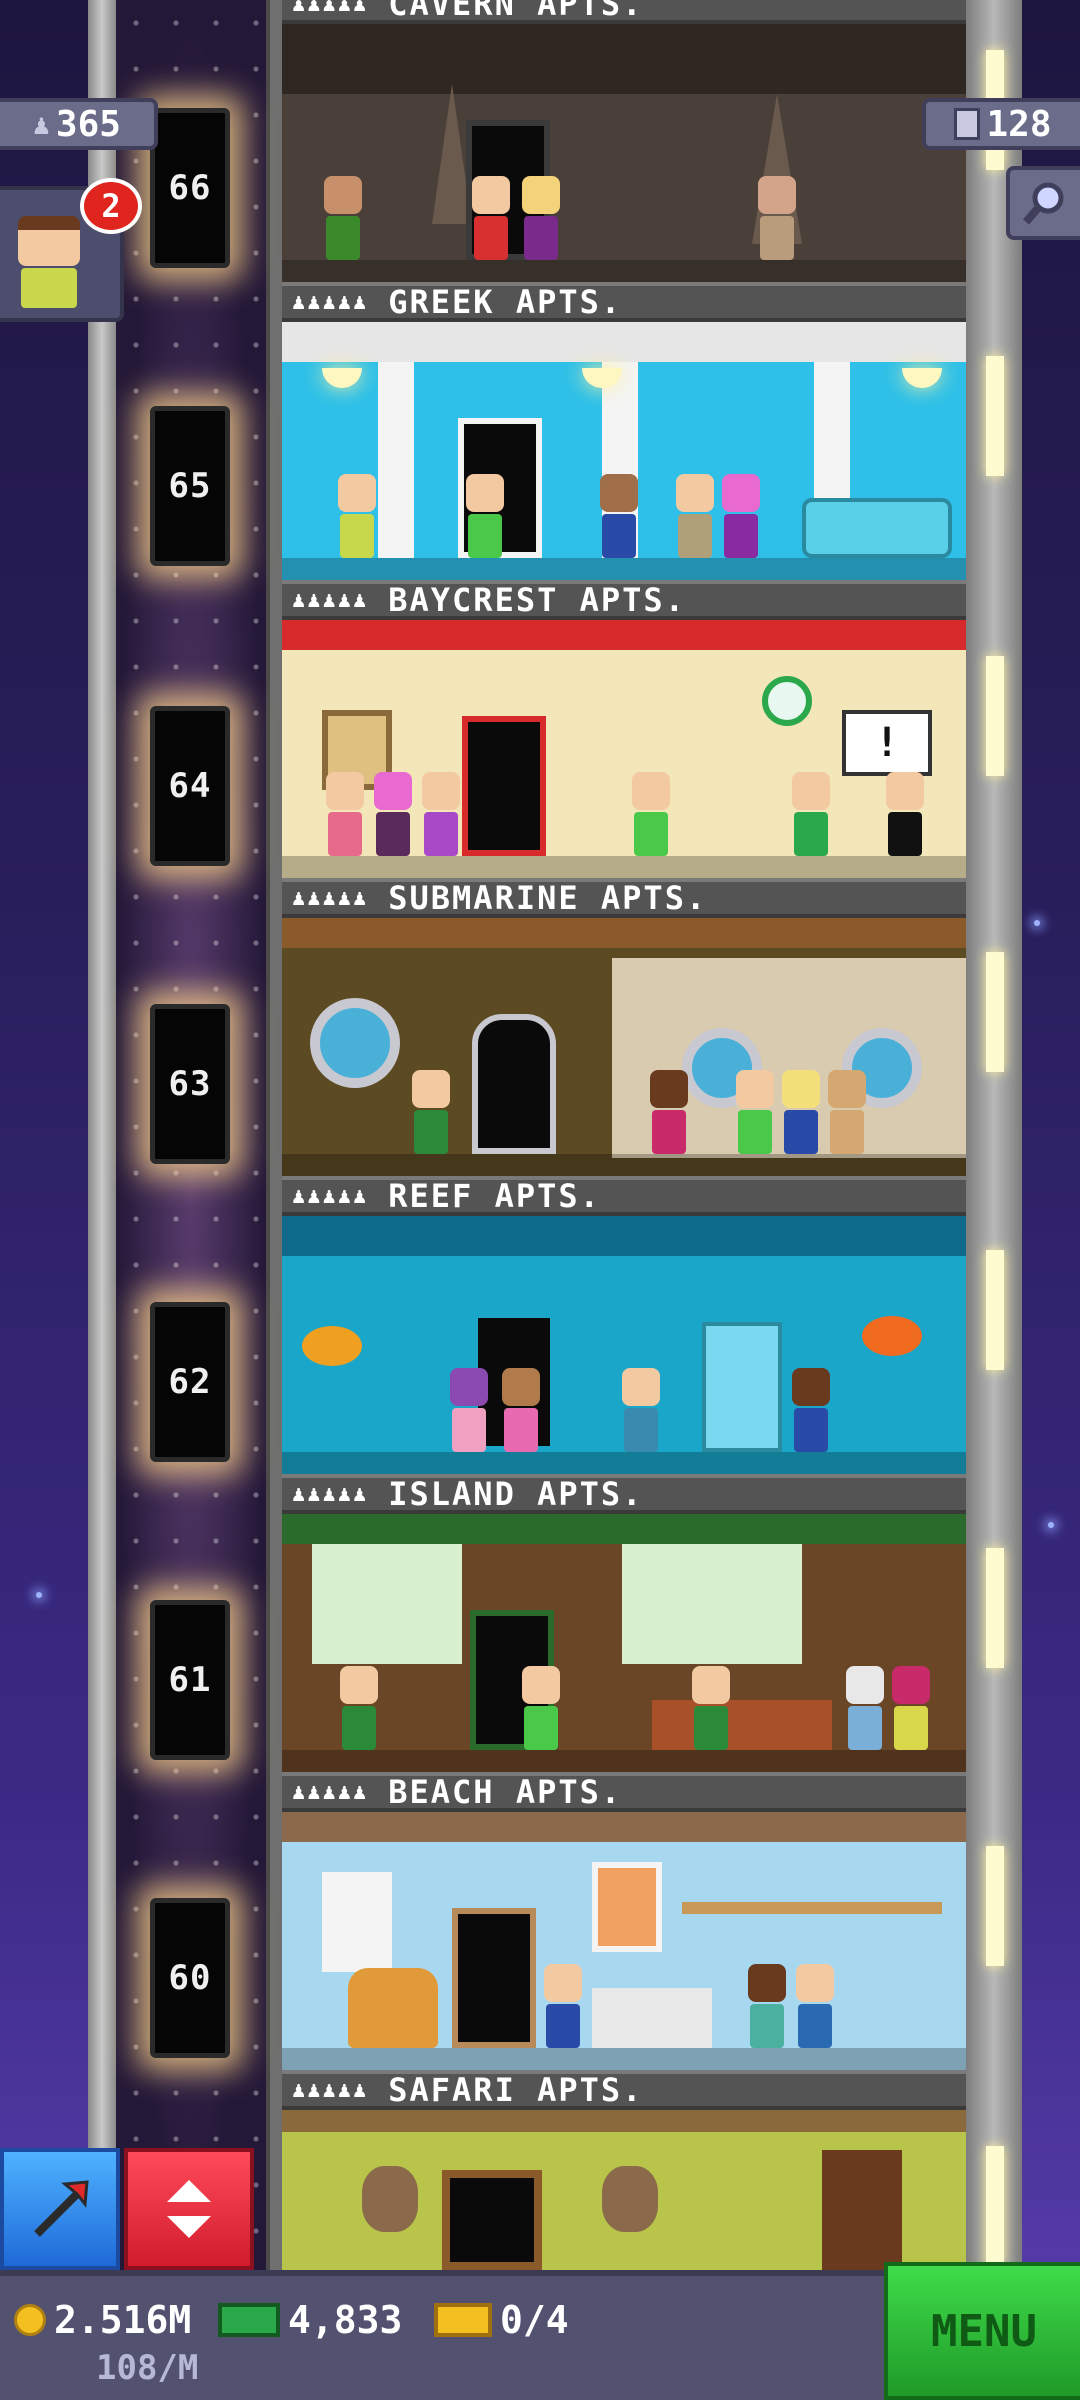  I want to click on elevator-door-floor-63: 63, so click(190, 1084).